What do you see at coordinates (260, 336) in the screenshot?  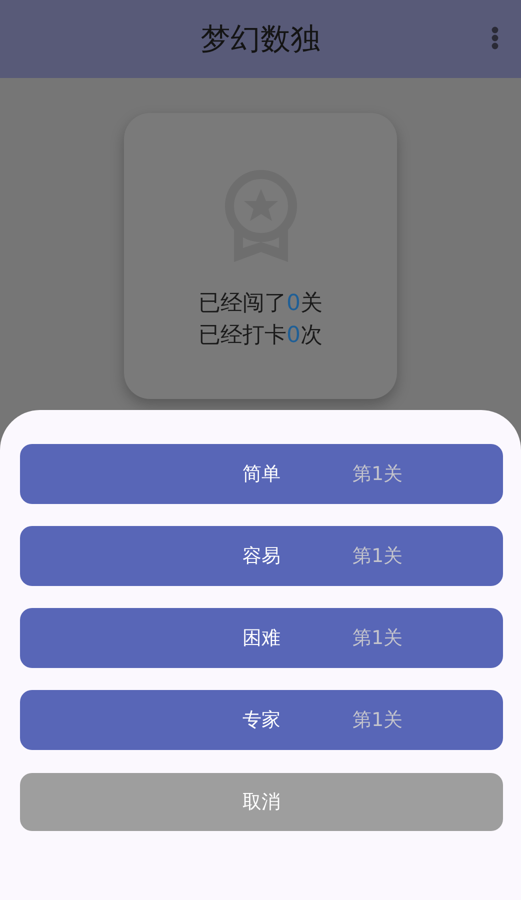 I see `stats-line: 已经打卡0次` at bounding box center [260, 336].